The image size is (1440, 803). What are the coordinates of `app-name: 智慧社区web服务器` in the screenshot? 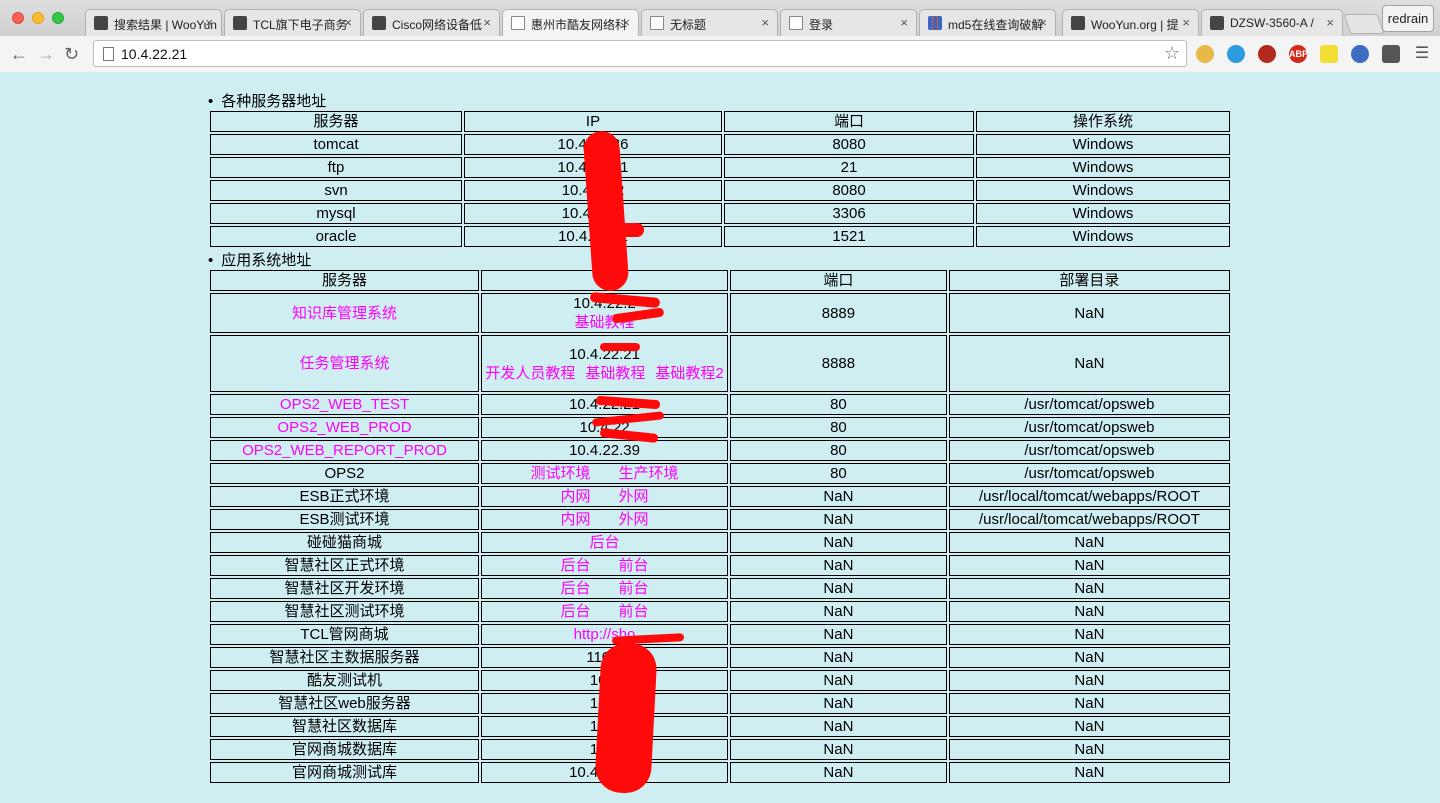 It's located at (344, 703).